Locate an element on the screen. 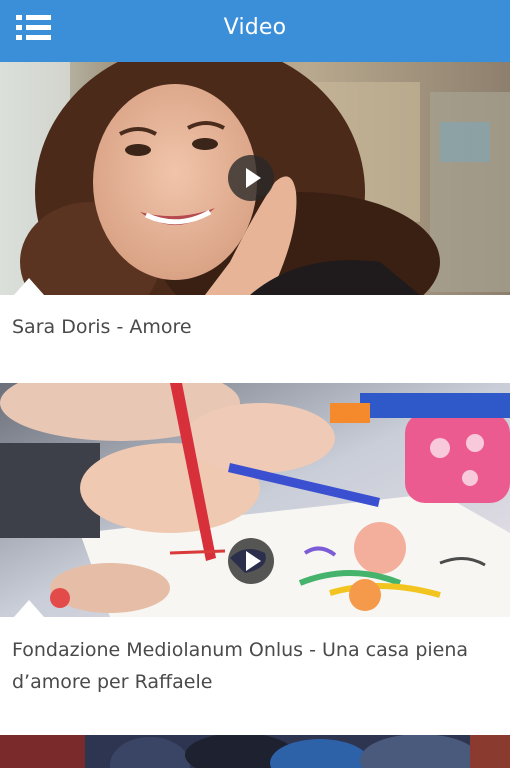  video-thumbnail is located at coordinates (255, 751).